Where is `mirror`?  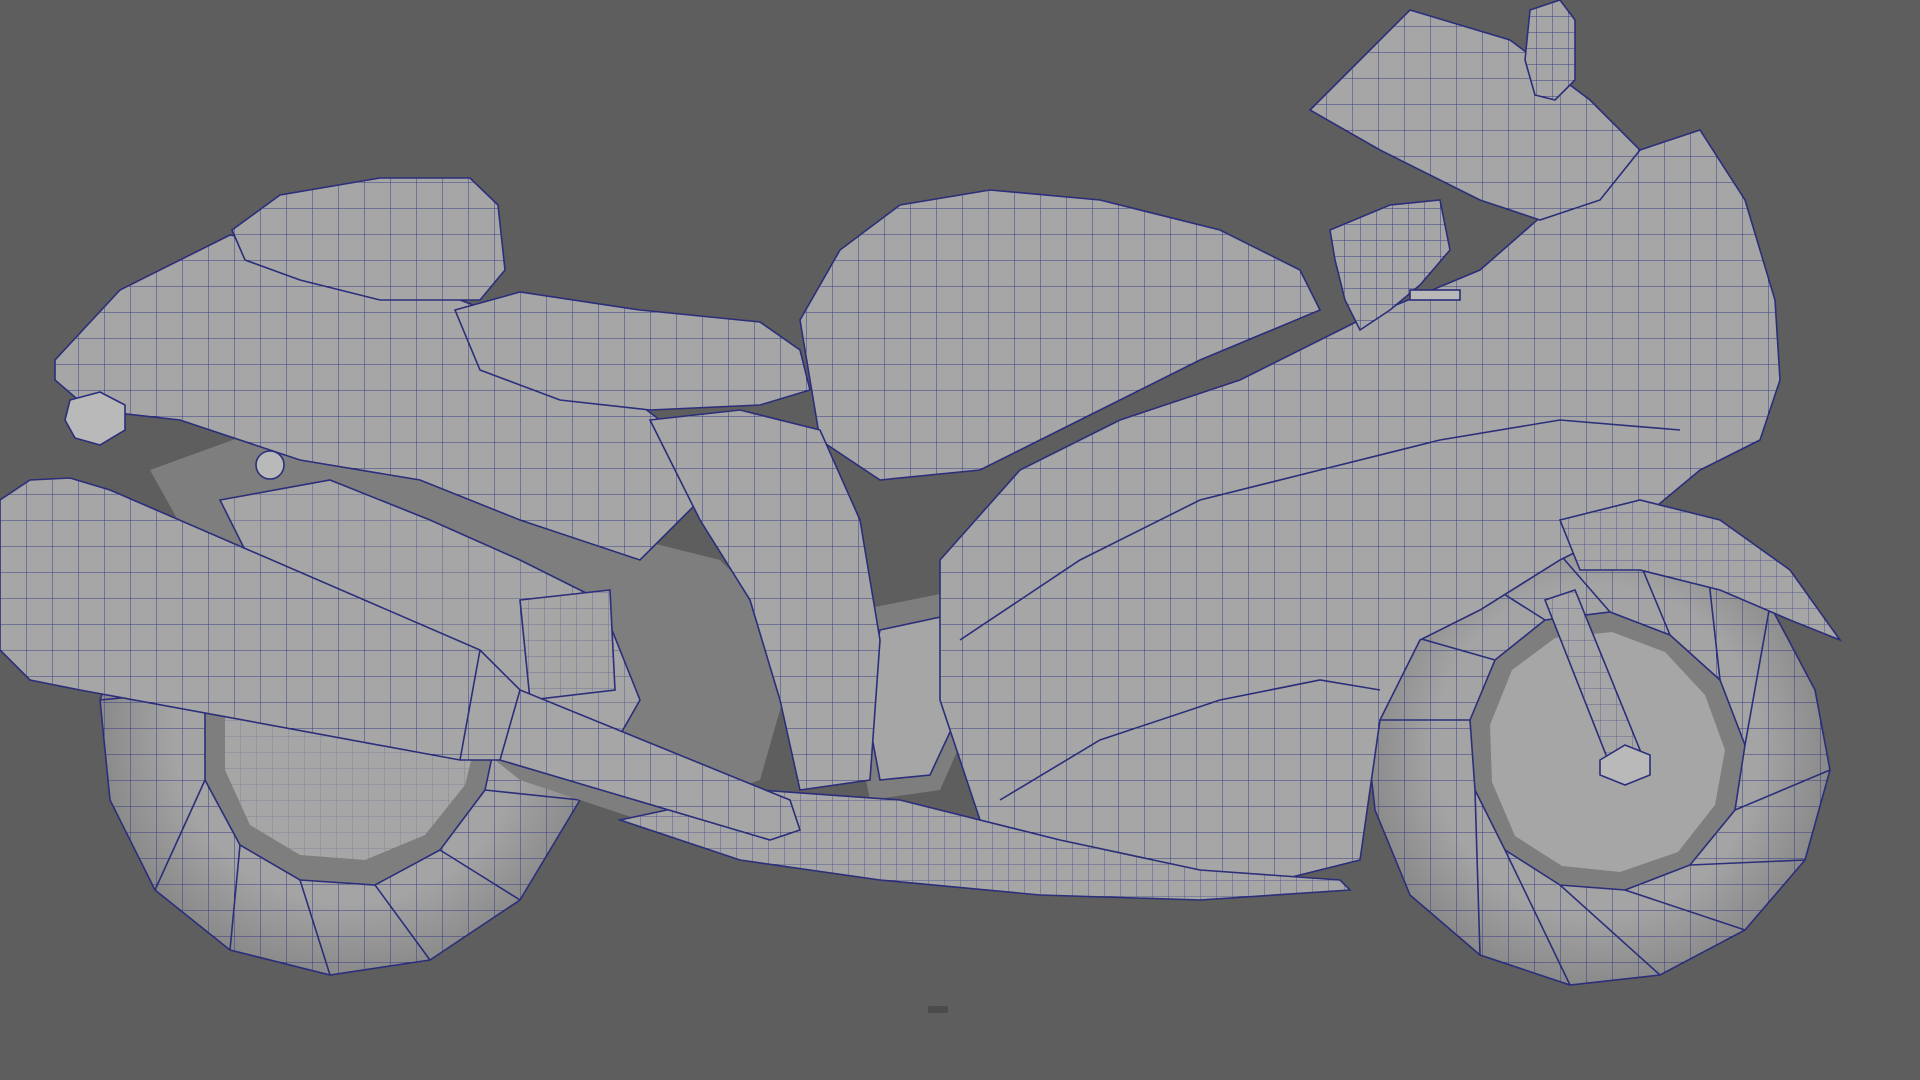
mirror is located at coordinates (1550, 50).